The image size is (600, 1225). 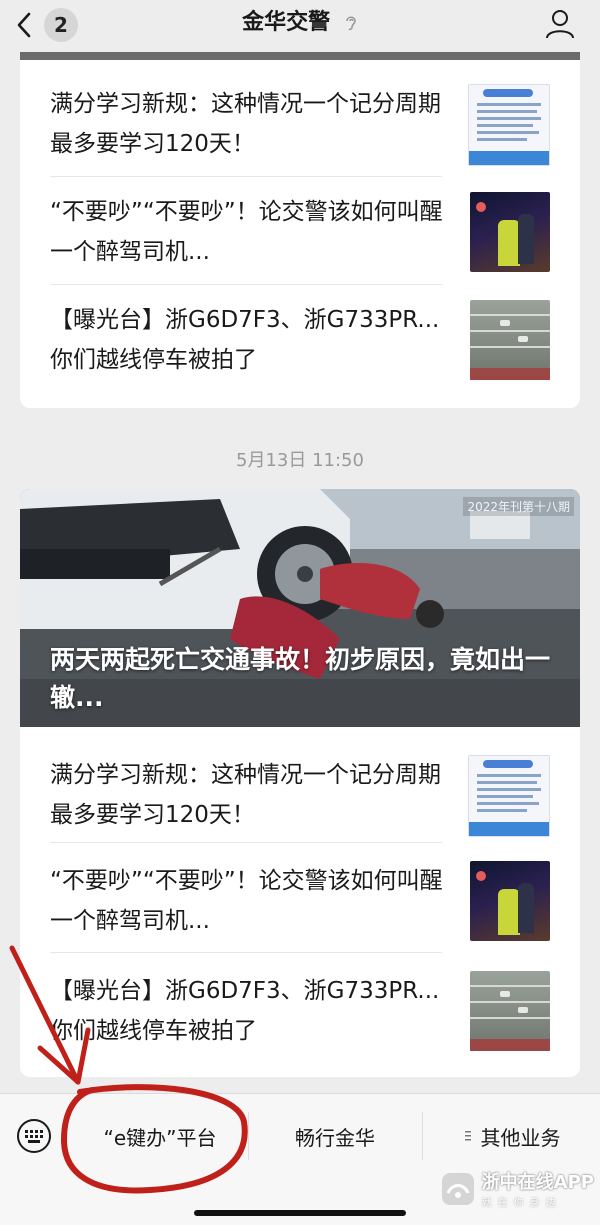 What do you see at coordinates (351, 23) in the screenshot?
I see `ear-icon` at bounding box center [351, 23].